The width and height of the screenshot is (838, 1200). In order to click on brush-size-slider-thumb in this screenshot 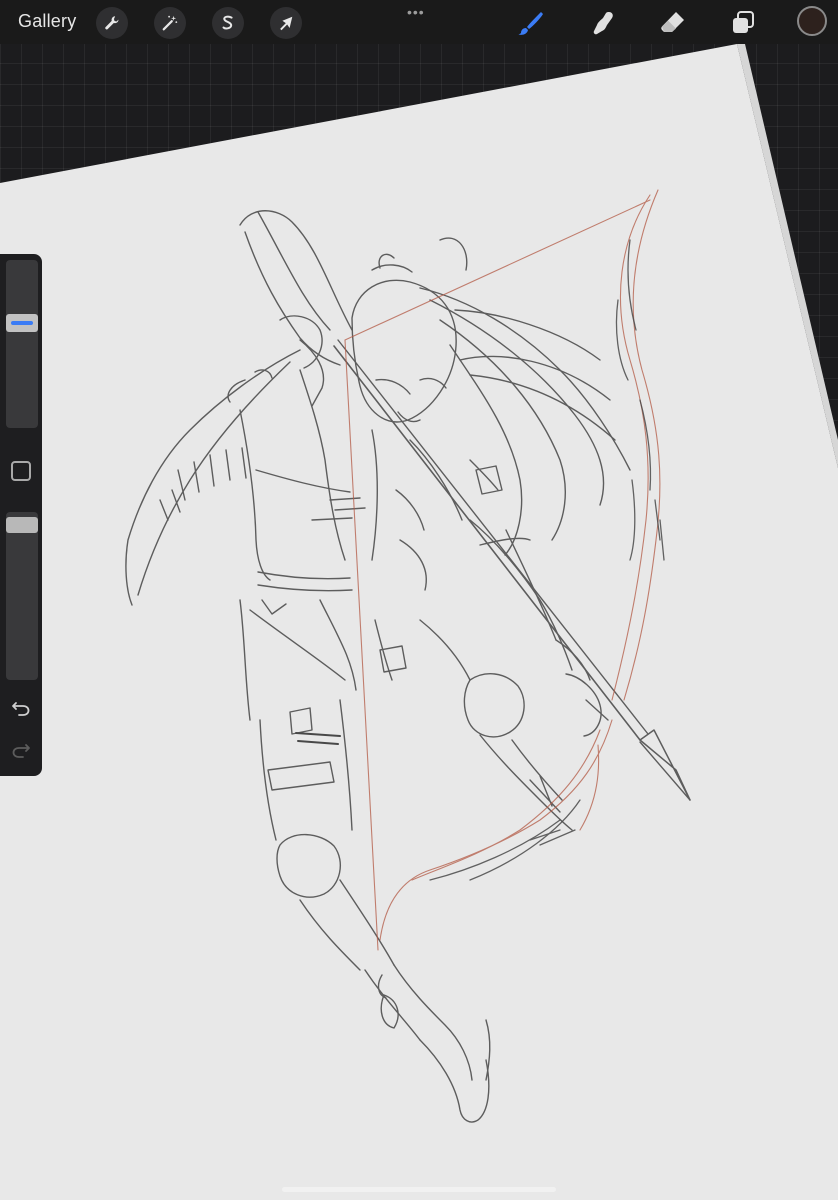, I will do `click(22, 323)`.